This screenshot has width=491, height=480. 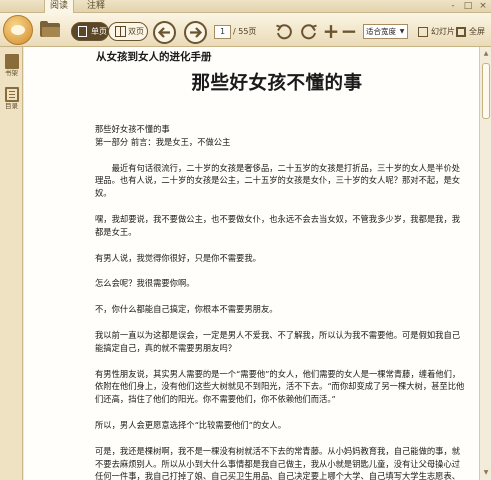 What do you see at coordinates (59, 6) in the screenshot?
I see `tab-read: 阅读` at bounding box center [59, 6].